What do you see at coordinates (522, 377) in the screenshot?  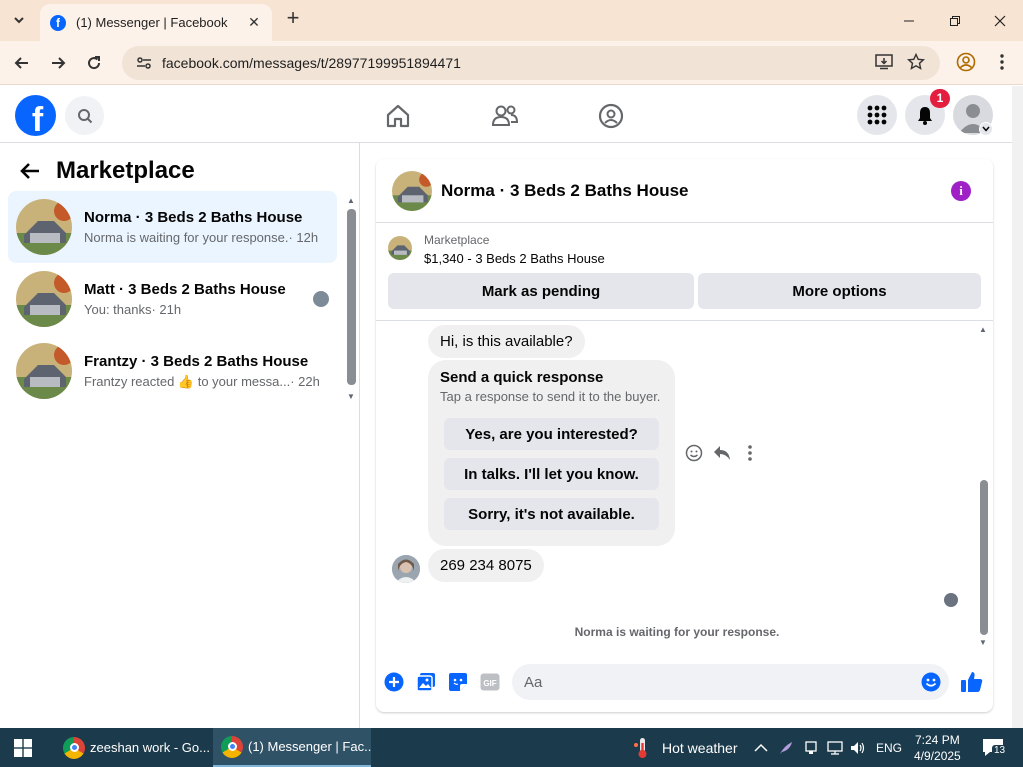 I see `quick-response-title: Send a quick response` at bounding box center [522, 377].